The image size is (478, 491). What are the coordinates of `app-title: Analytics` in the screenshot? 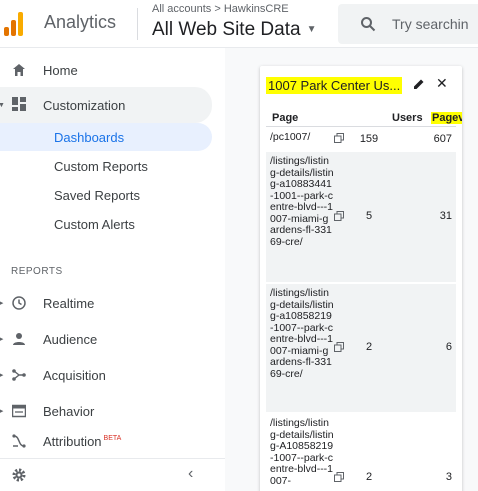 It's located at (80, 22).